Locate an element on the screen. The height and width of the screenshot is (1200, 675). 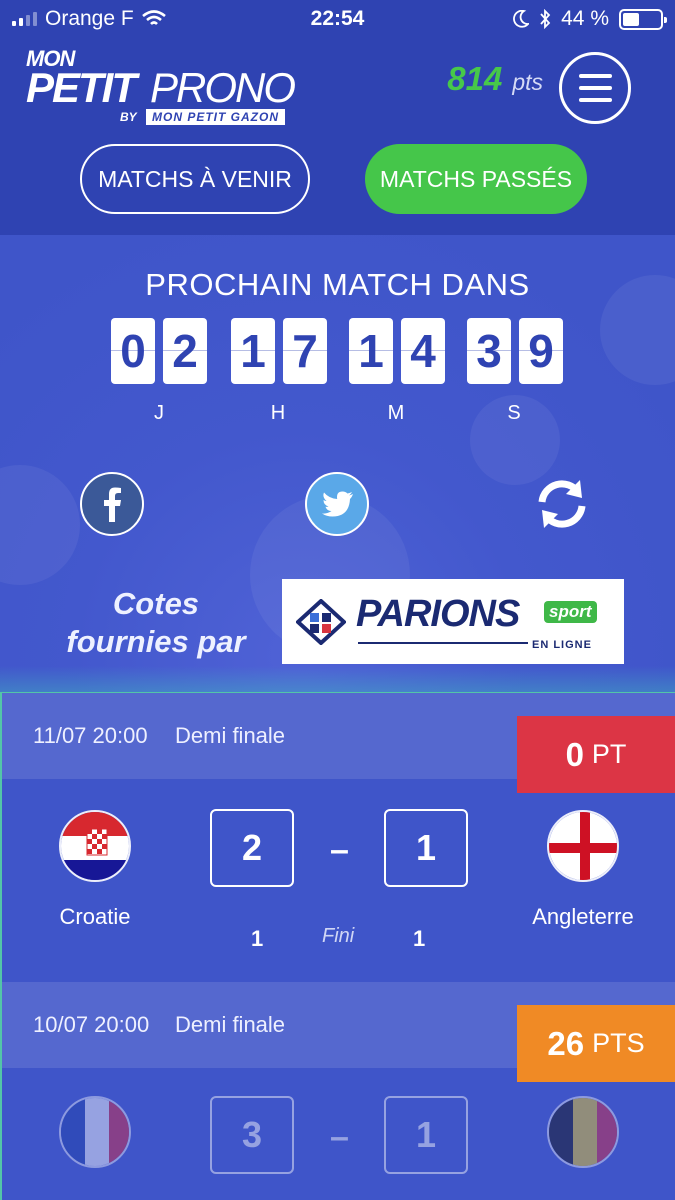
countdown-digit: 3 is located at coordinates (489, 351).